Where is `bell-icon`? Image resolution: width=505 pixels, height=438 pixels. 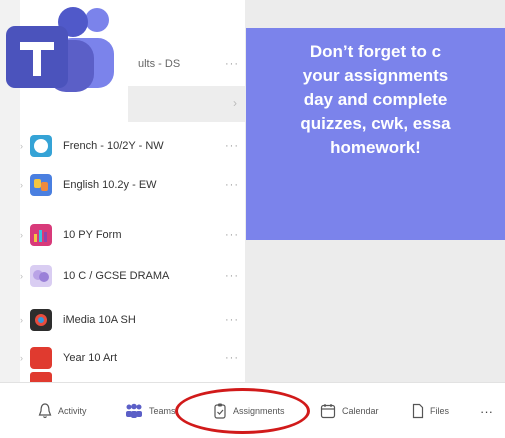
bell-icon is located at coordinates (45, 411).